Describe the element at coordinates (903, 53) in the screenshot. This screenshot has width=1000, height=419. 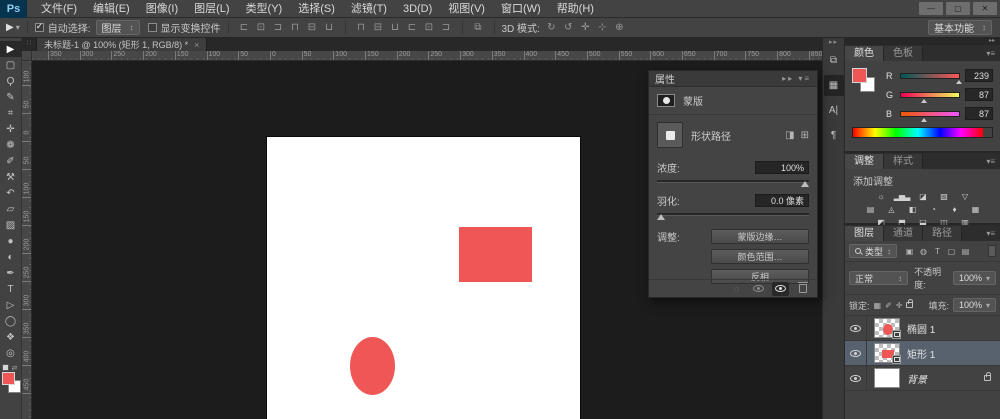
I see `tab-色板: 色板` at that location.